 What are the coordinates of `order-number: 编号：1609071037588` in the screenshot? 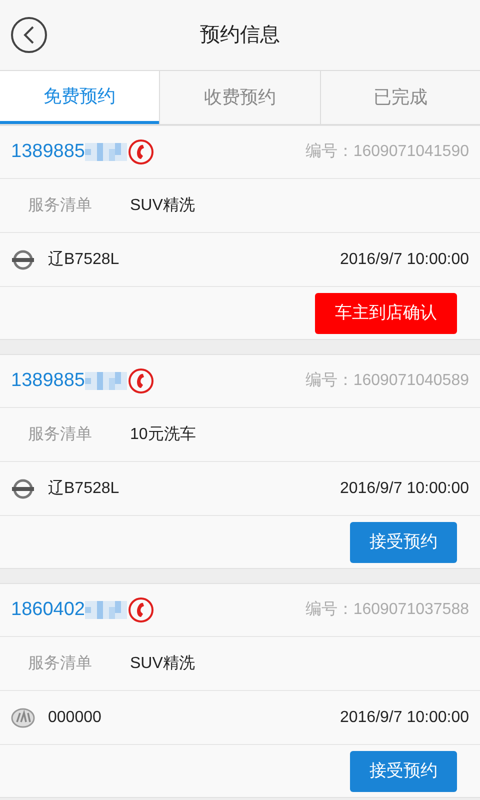 It's located at (387, 610).